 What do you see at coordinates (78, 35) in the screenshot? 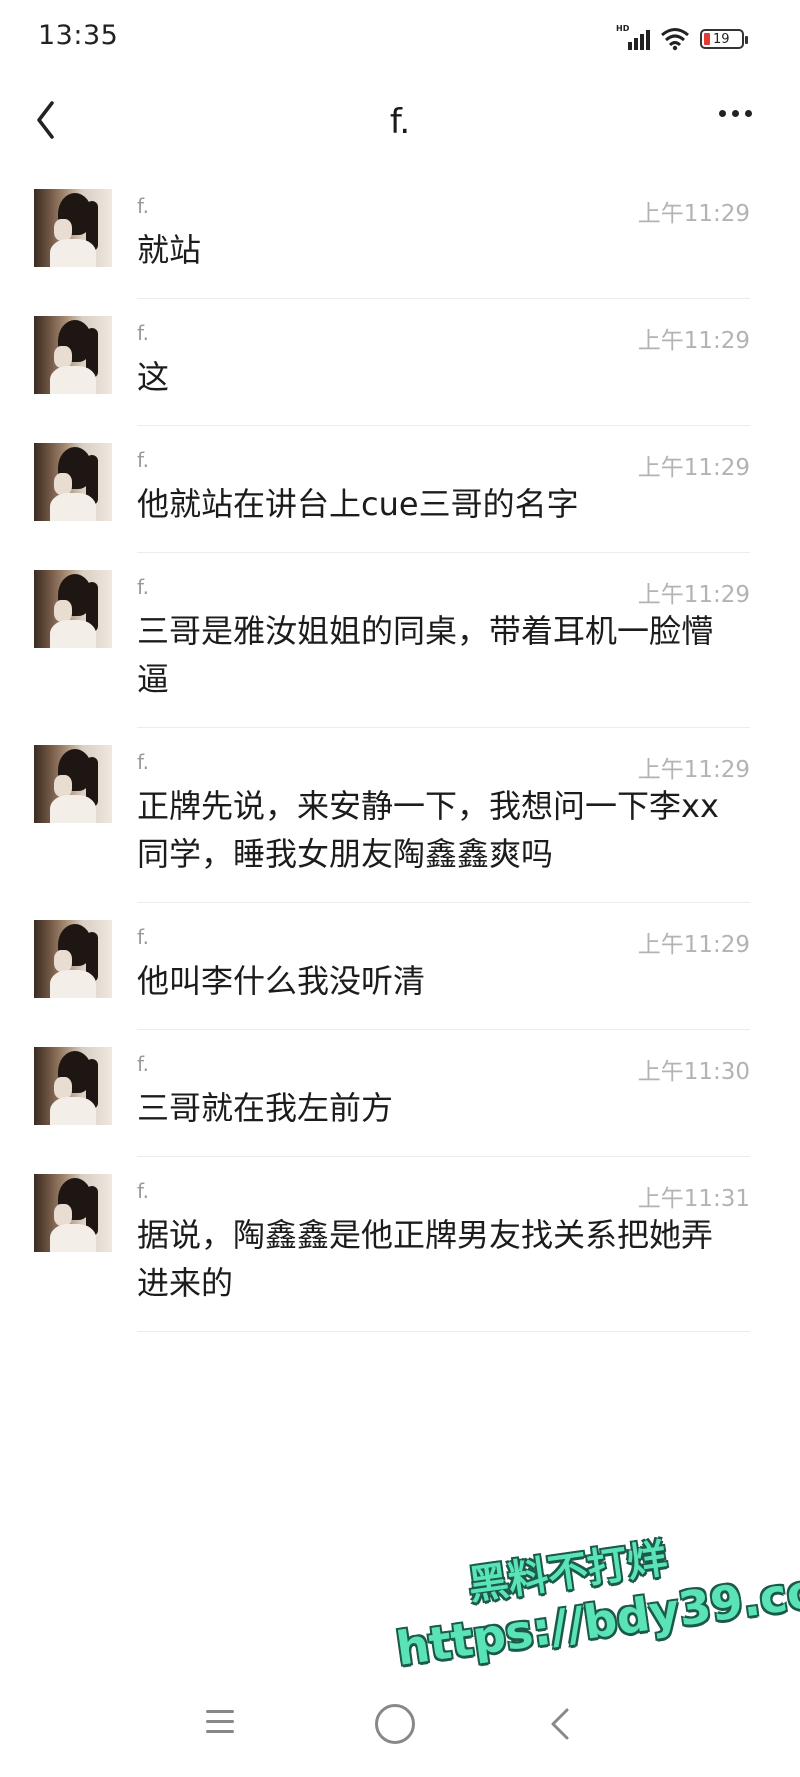
I see `status-time: 13:35` at bounding box center [78, 35].